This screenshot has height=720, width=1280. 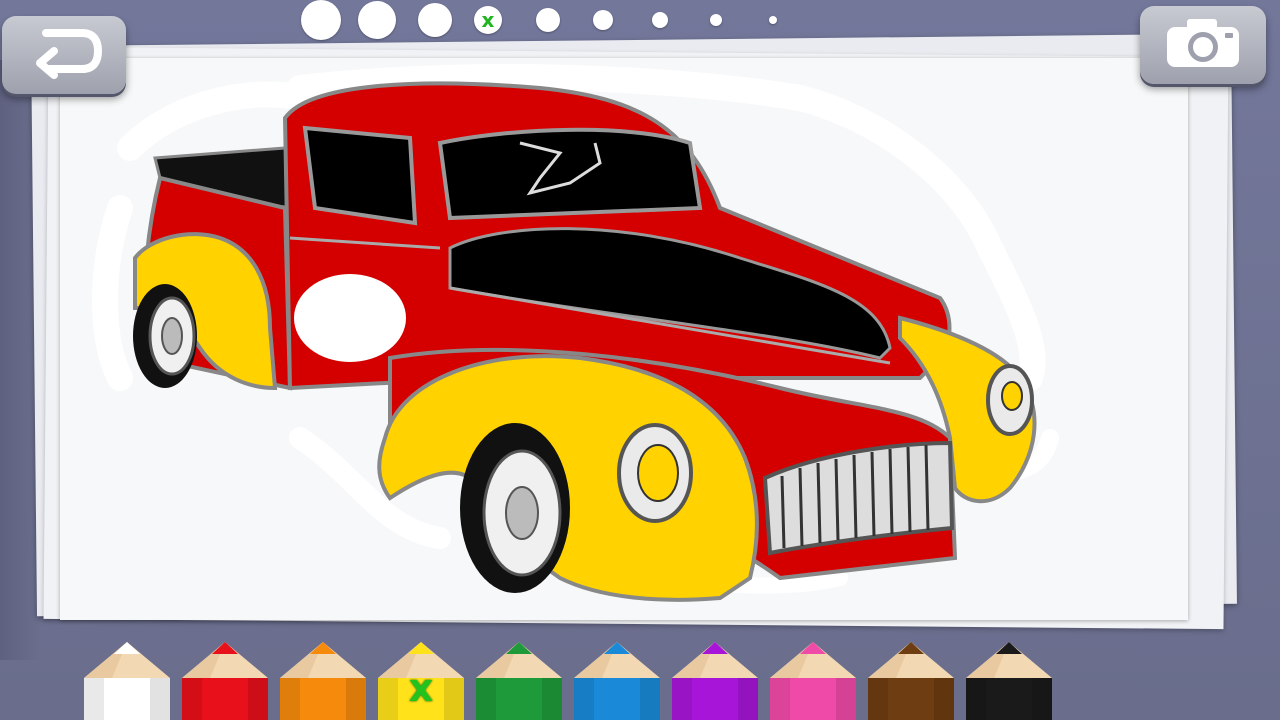 What do you see at coordinates (1010, 400) in the screenshot?
I see `right-headlight` at bounding box center [1010, 400].